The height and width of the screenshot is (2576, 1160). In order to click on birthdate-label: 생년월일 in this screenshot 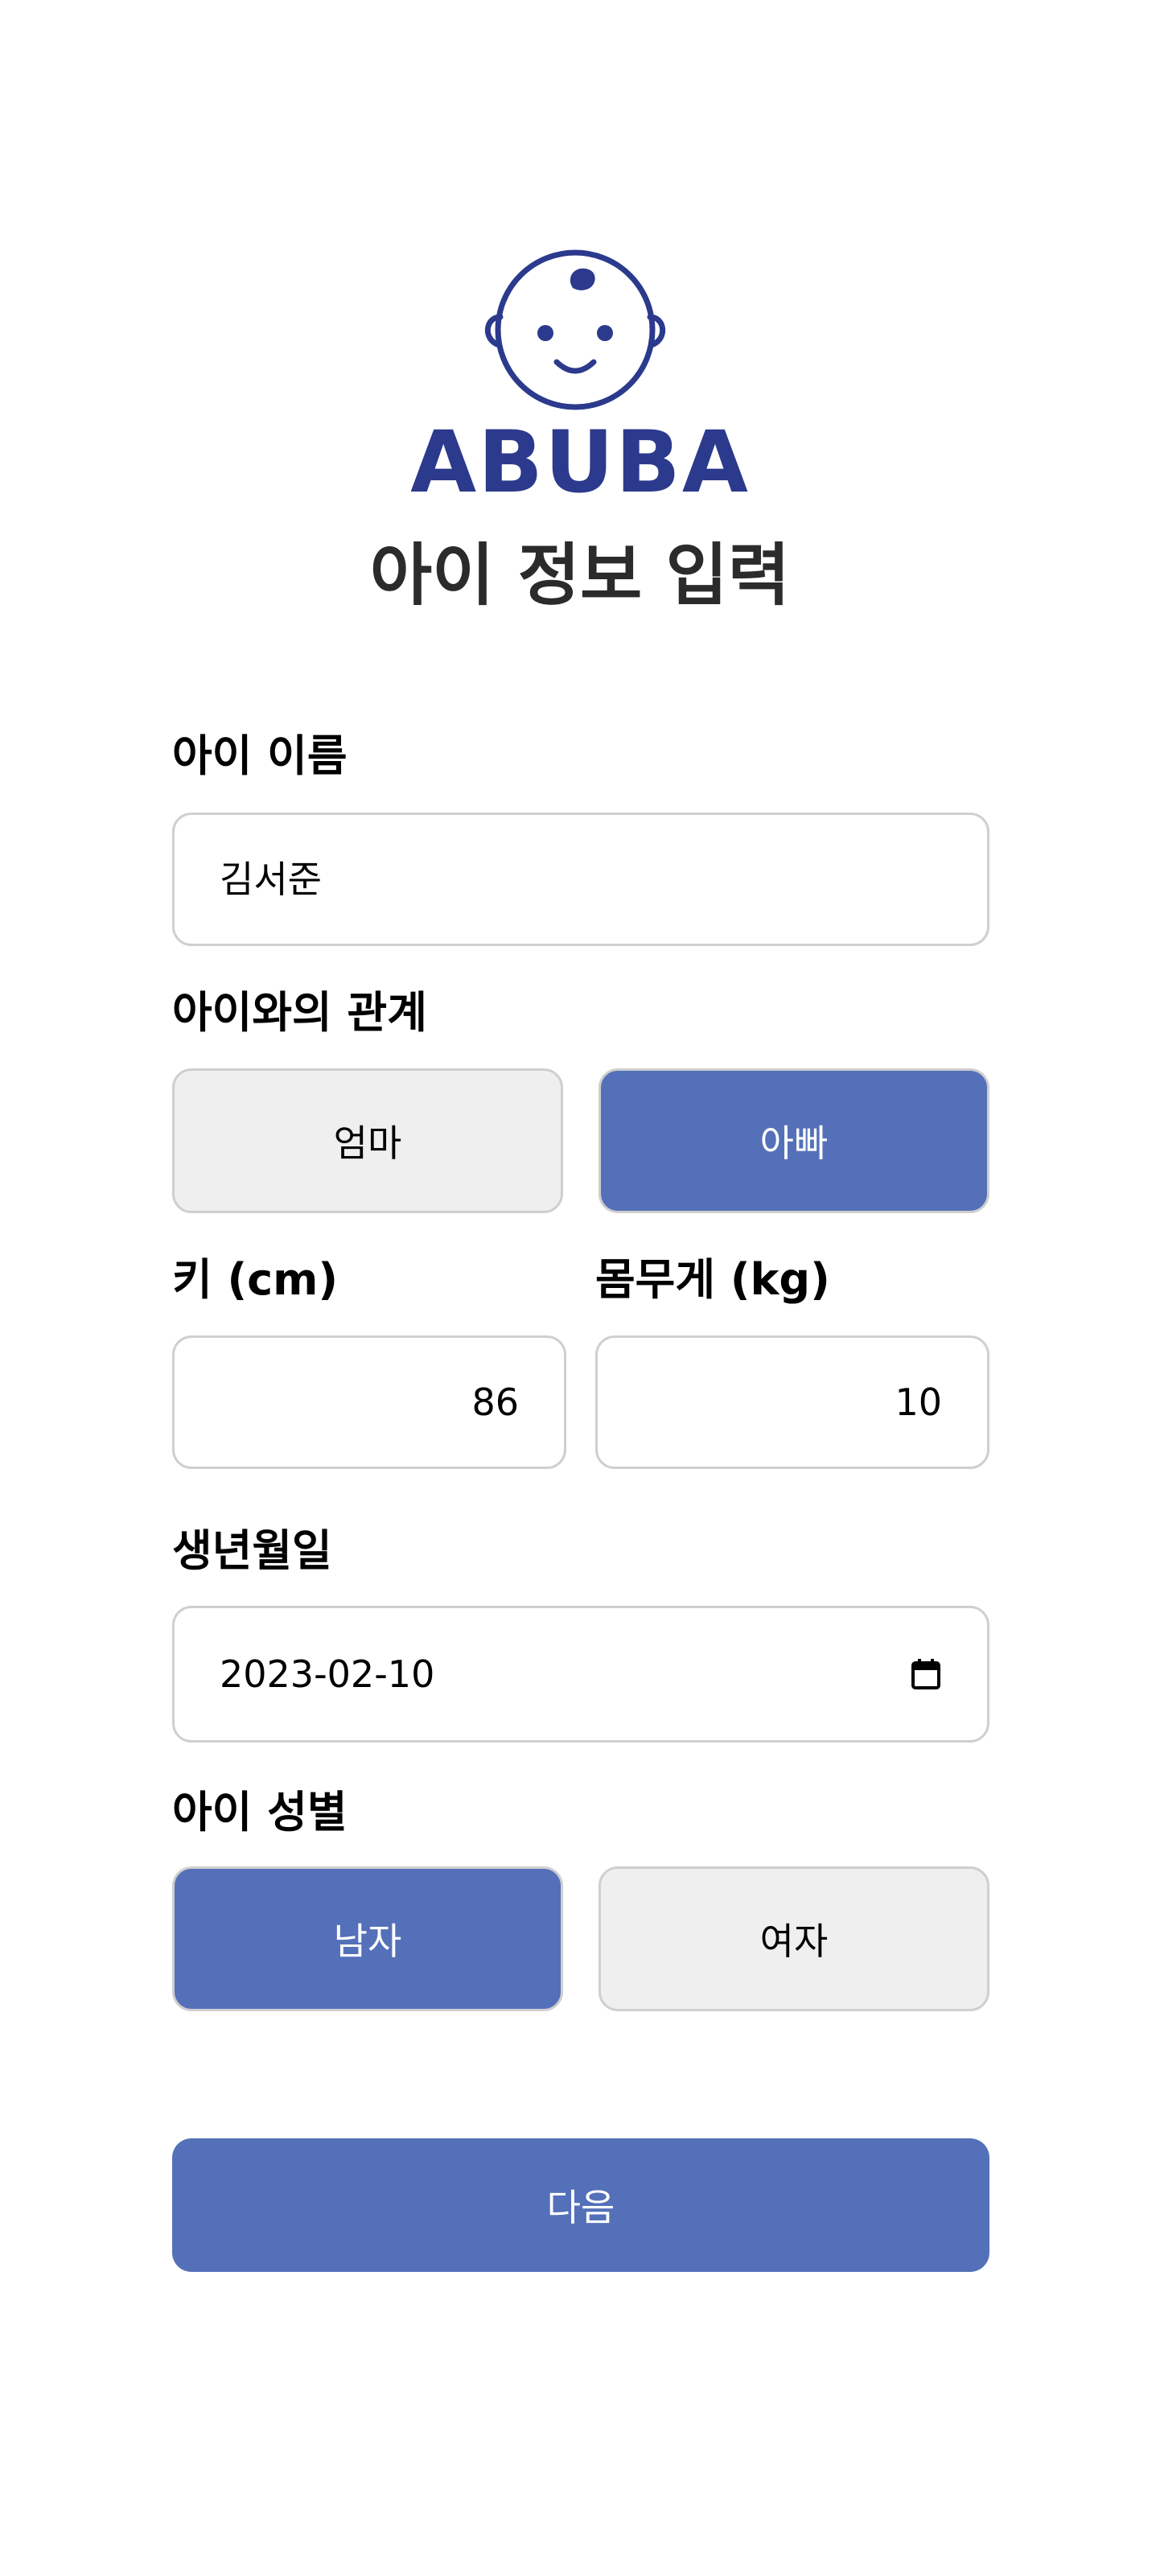, I will do `click(252, 1550)`.